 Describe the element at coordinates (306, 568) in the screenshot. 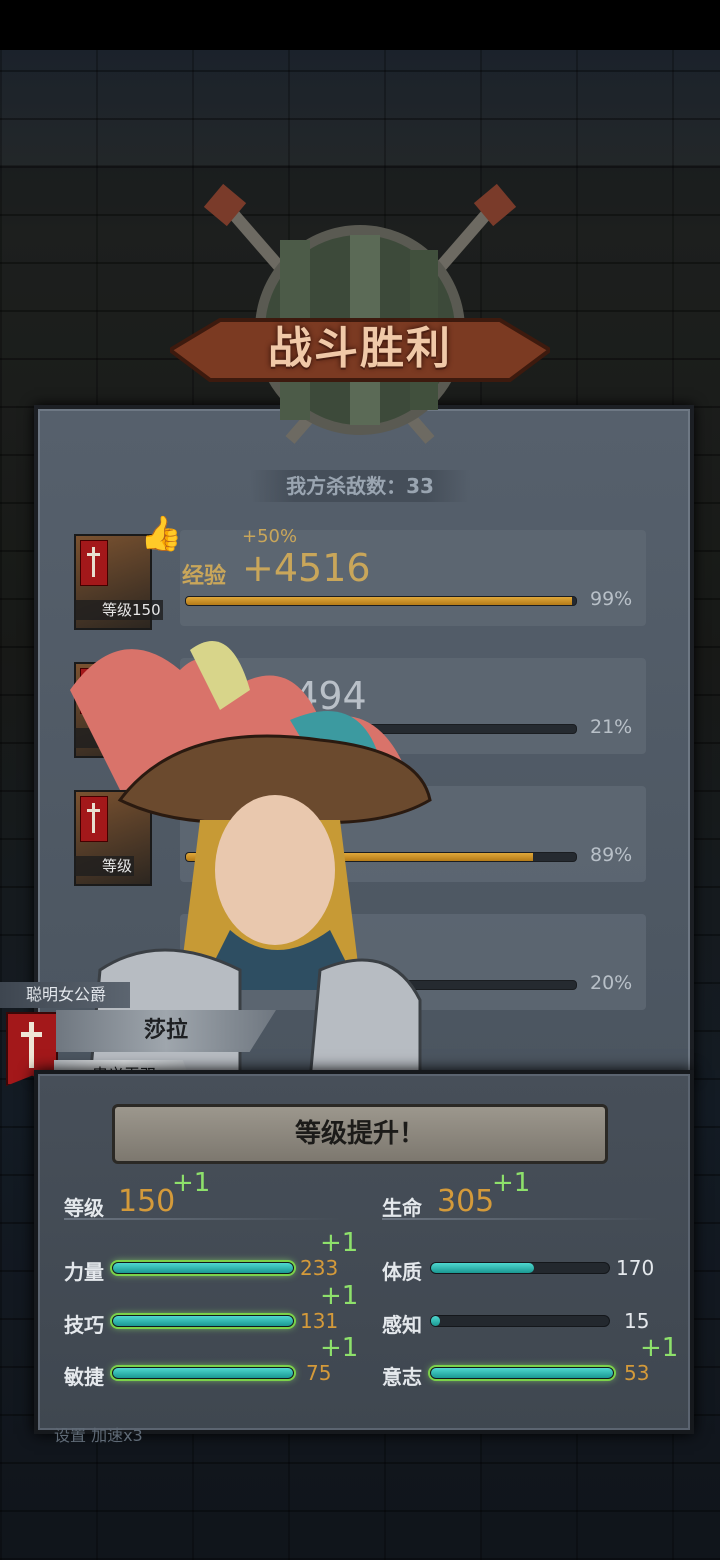

I see `exp-value: +4516` at that location.